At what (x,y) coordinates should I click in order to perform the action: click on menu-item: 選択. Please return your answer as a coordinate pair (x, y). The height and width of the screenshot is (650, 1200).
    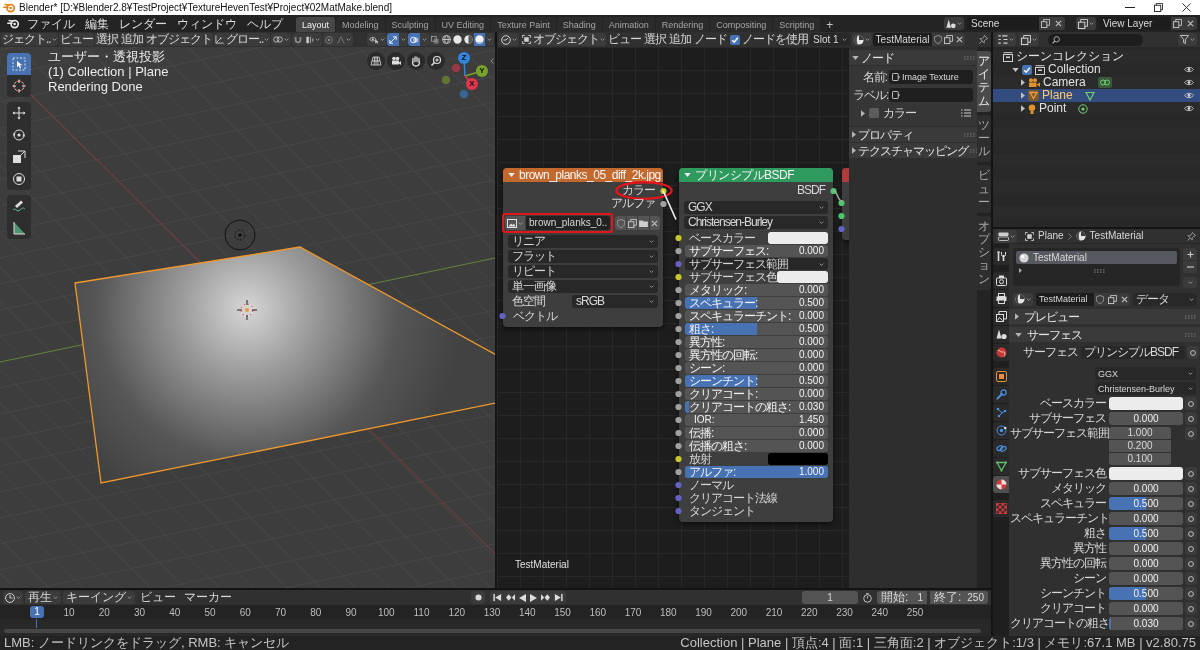
    Looking at the image, I should click on (106, 39).